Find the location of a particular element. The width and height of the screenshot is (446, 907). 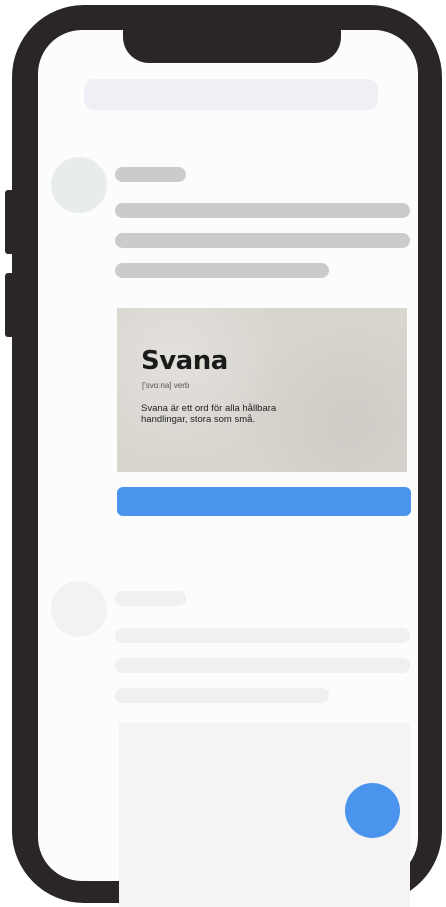

floating-action-button is located at coordinates (372, 810).